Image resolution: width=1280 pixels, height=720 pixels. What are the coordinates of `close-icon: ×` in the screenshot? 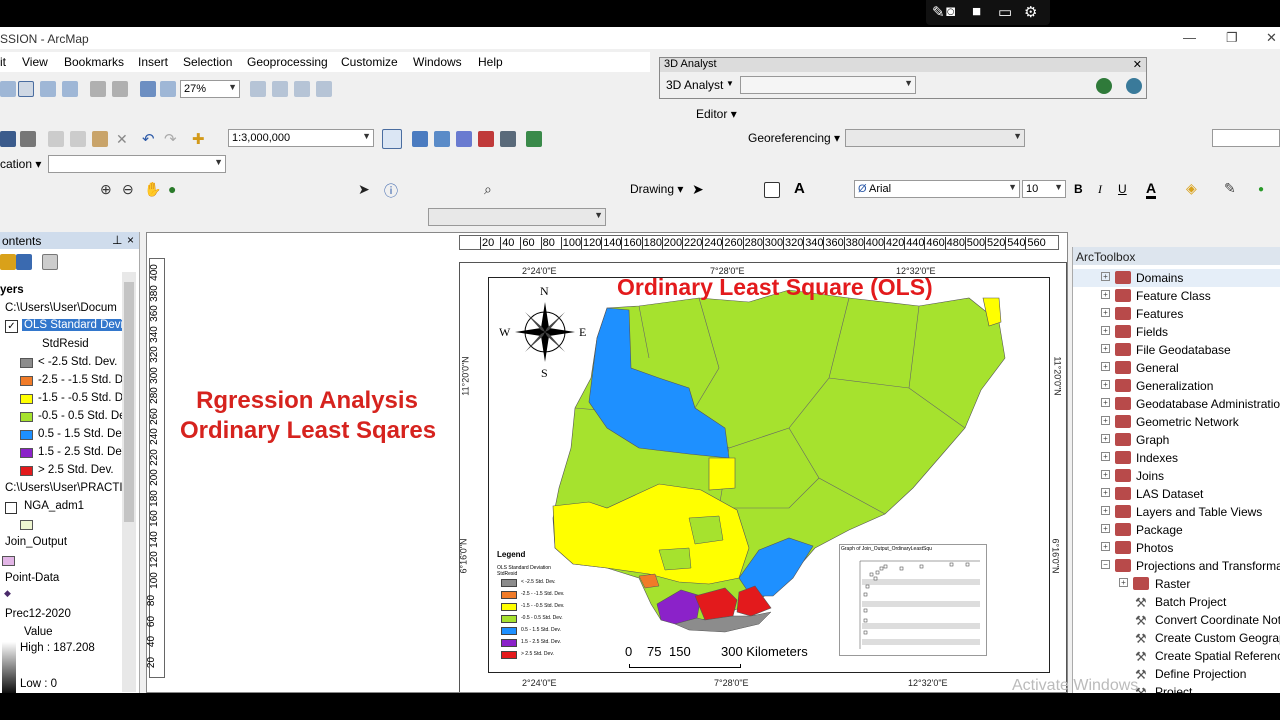 It's located at (130, 240).